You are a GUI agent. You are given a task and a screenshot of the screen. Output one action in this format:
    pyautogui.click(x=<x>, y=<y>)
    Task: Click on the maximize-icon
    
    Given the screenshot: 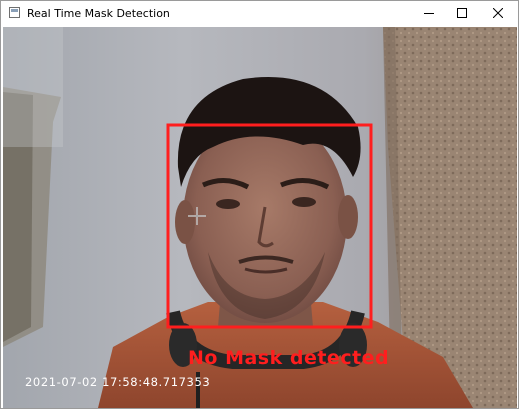 What is the action you would take?
    pyautogui.click(x=461, y=14)
    